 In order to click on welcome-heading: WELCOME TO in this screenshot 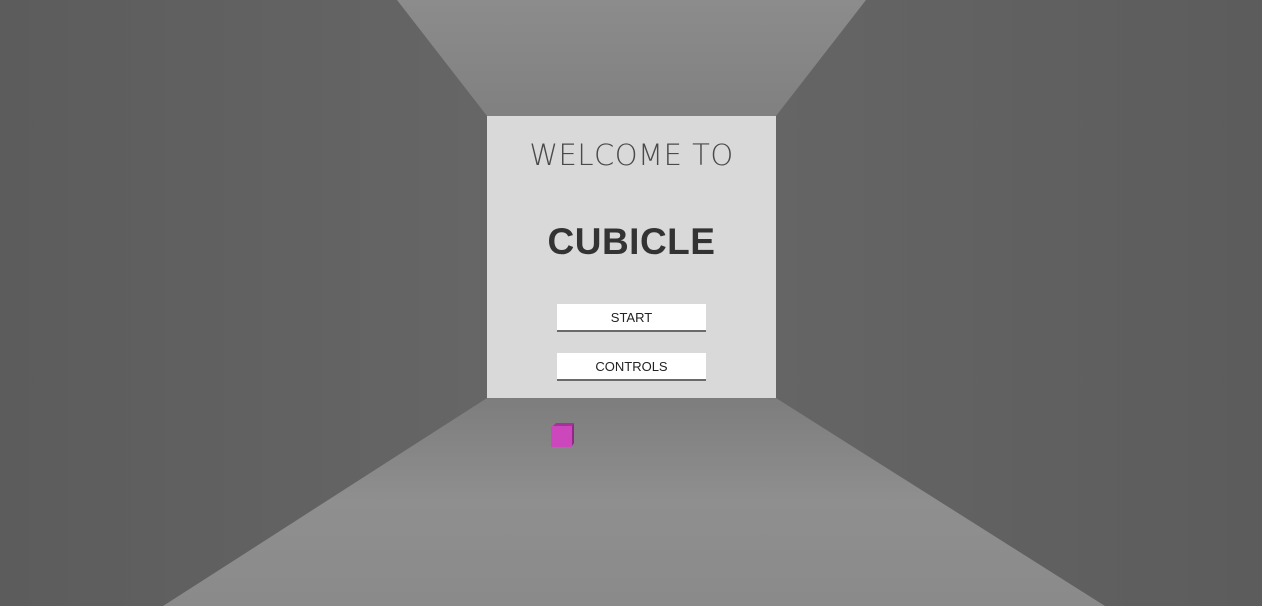, I will do `click(631, 155)`.